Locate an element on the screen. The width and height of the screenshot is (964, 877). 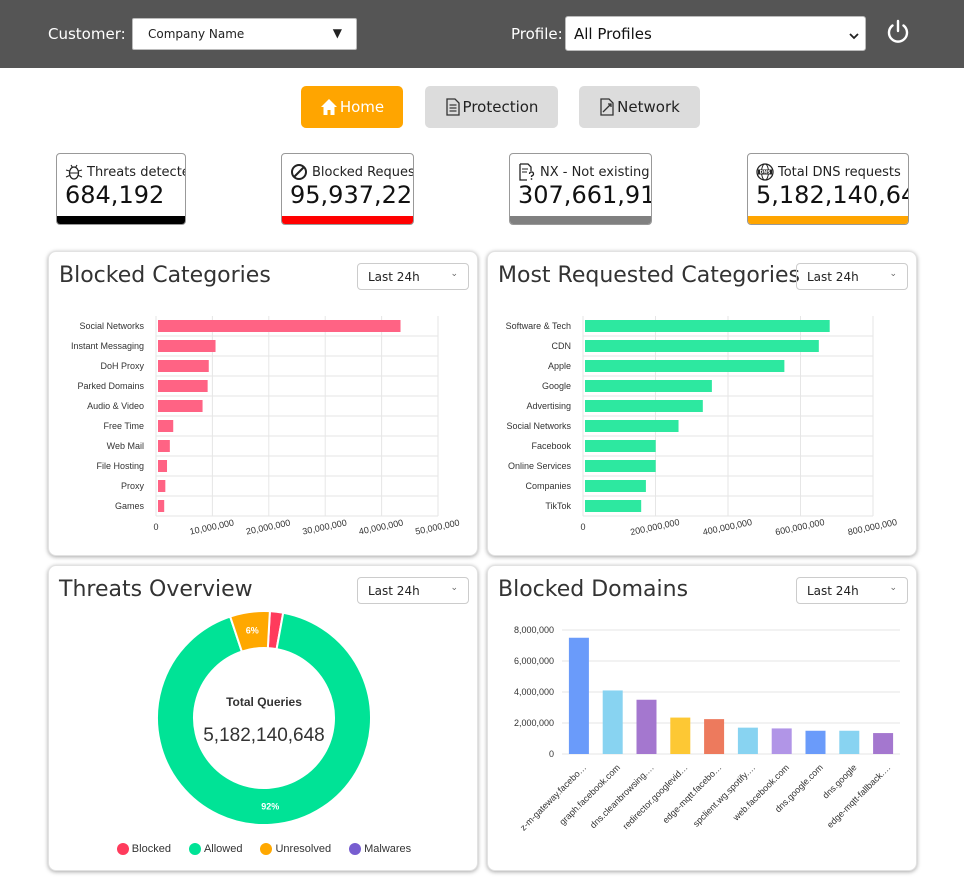
y-tick-label: 4,000,000 is located at coordinates (534, 692).